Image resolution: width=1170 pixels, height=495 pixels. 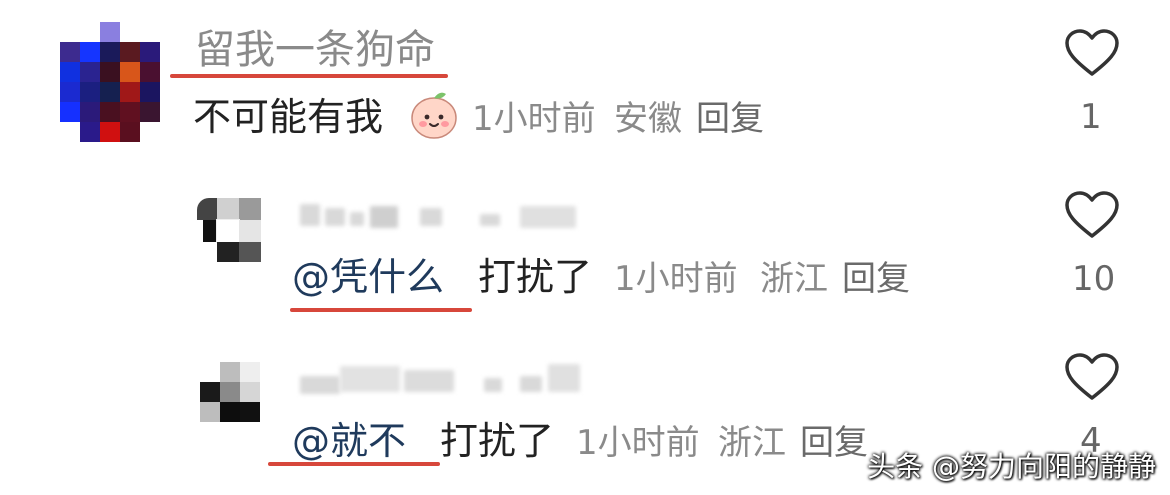 I want to click on username: 留我一条狗命, so click(x=315, y=50).